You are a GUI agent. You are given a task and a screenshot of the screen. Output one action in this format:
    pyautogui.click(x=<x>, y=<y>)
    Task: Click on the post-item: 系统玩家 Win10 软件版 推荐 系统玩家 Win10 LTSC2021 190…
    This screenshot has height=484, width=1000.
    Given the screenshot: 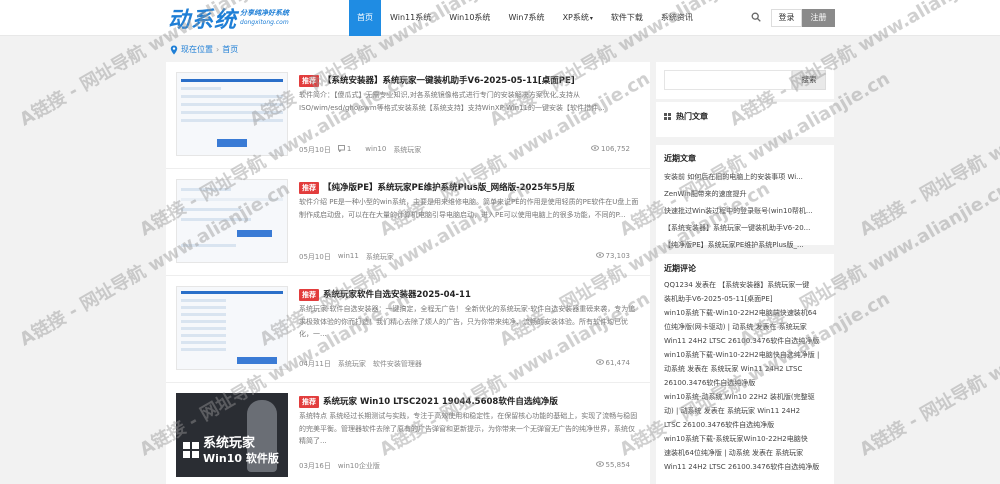 What is the action you would take?
    pyautogui.click(x=408, y=433)
    